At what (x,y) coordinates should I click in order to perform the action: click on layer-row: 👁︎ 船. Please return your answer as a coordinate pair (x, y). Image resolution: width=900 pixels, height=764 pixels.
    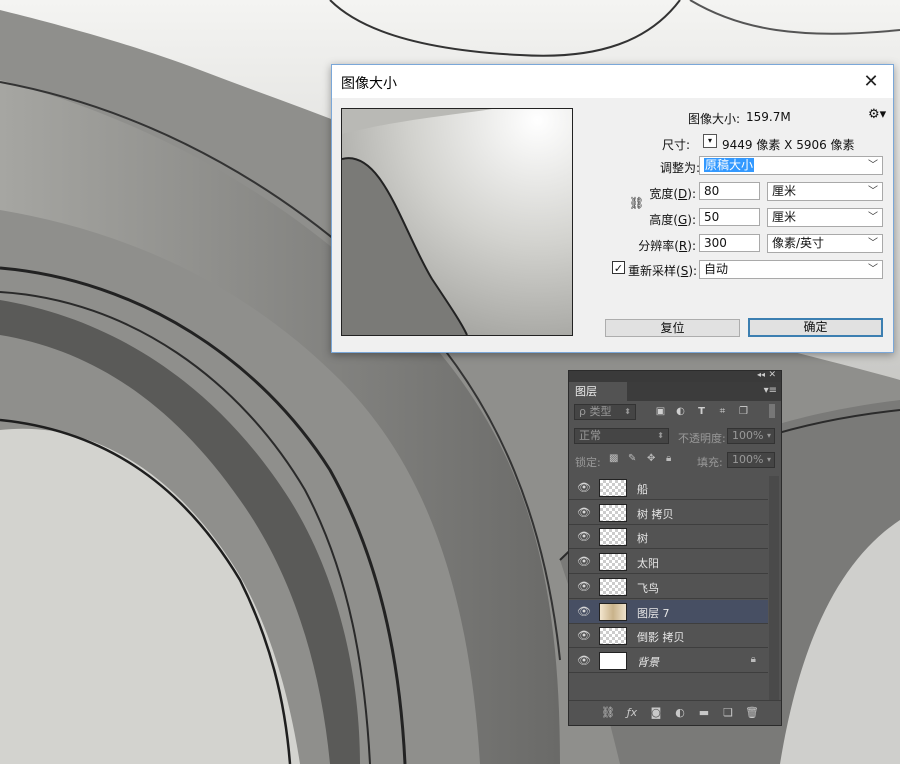
    Looking at the image, I should click on (668, 488).